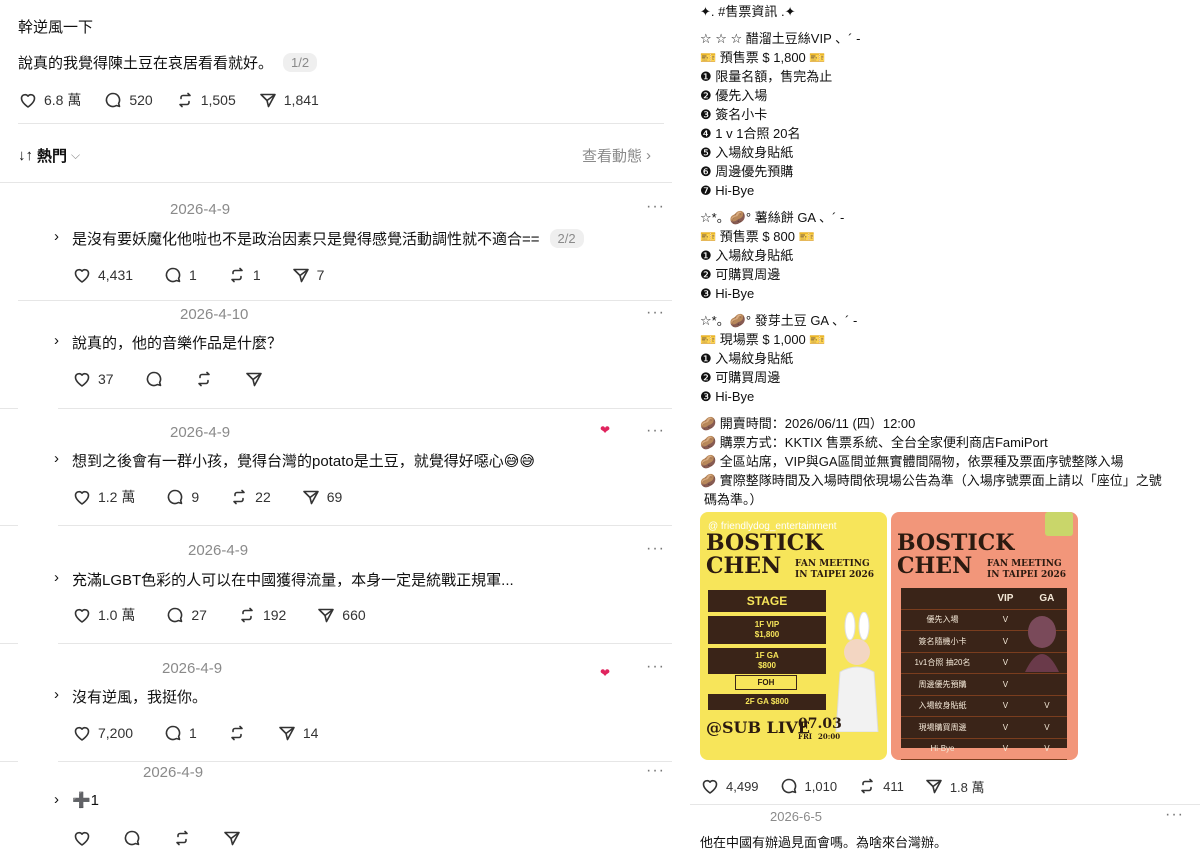  What do you see at coordinates (341, 615) in the screenshot?
I see `share-button: 660` at bounding box center [341, 615].